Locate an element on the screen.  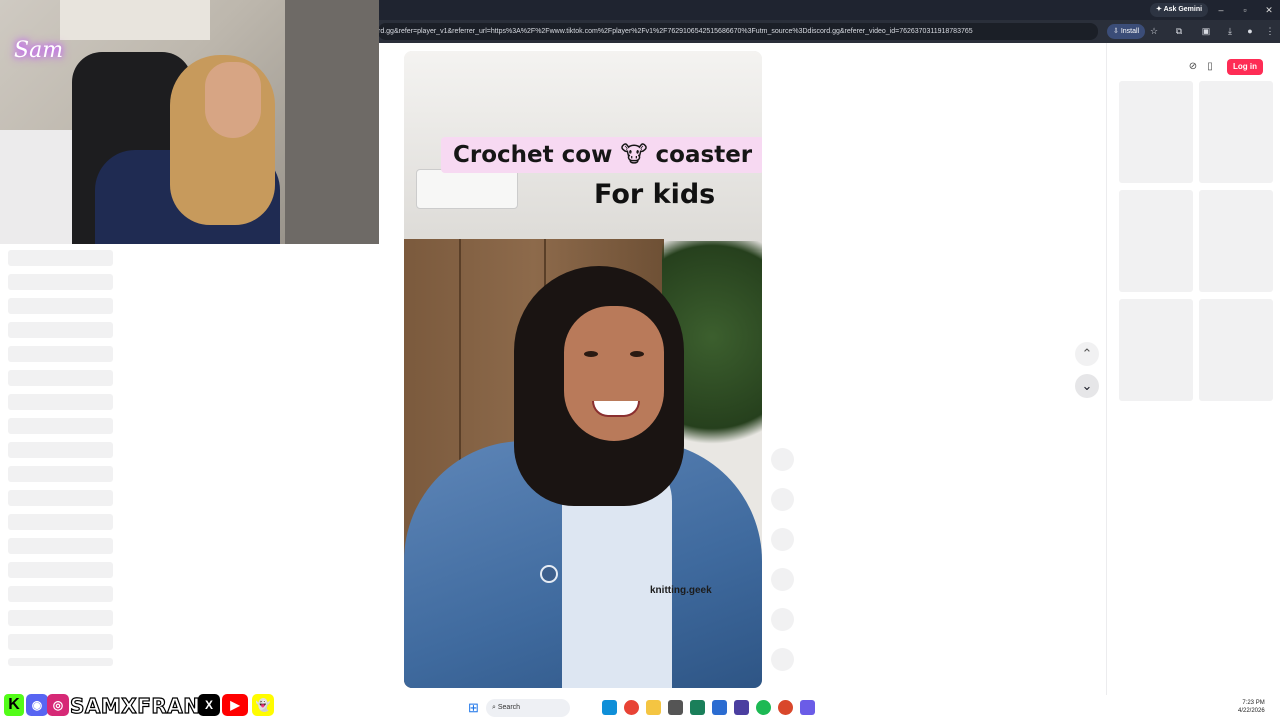
clock-time: 7:23 PM is located at coordinates (1253, 703).